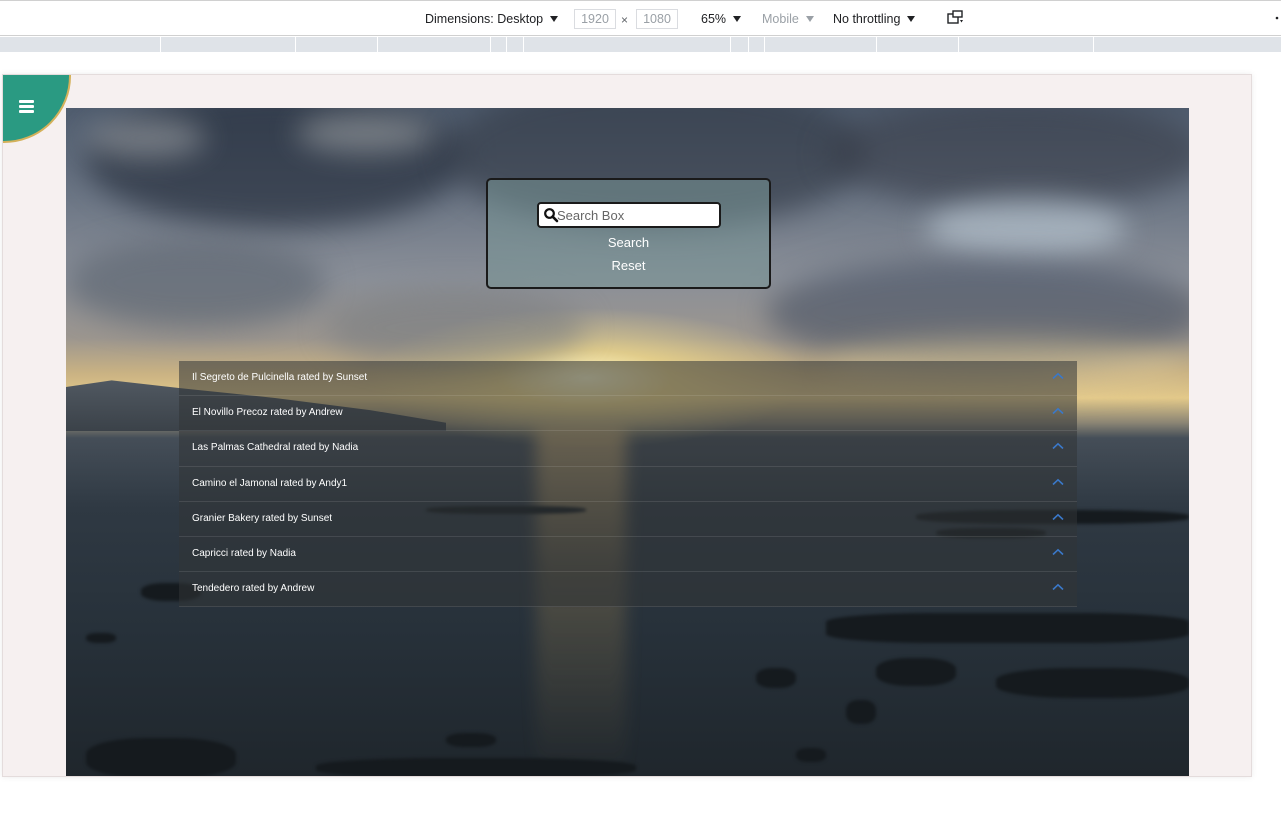  I want to click on height-input: 1080, so click(657, 19).